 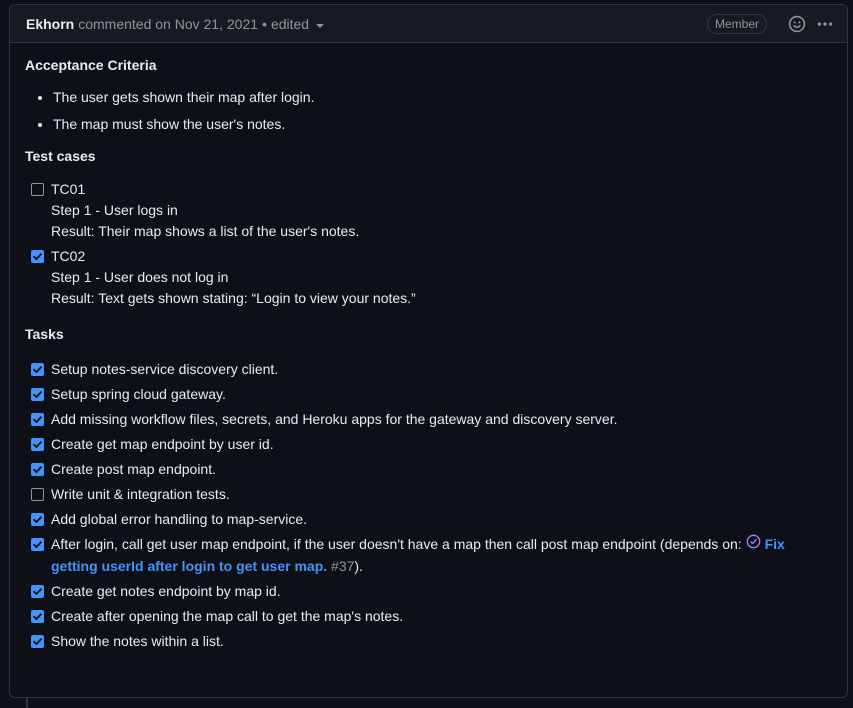 What do you see at coordinates (60, 156) in the screenshot?
I see `test-cases-heading: Test cases` at bounding box center [60, 156].